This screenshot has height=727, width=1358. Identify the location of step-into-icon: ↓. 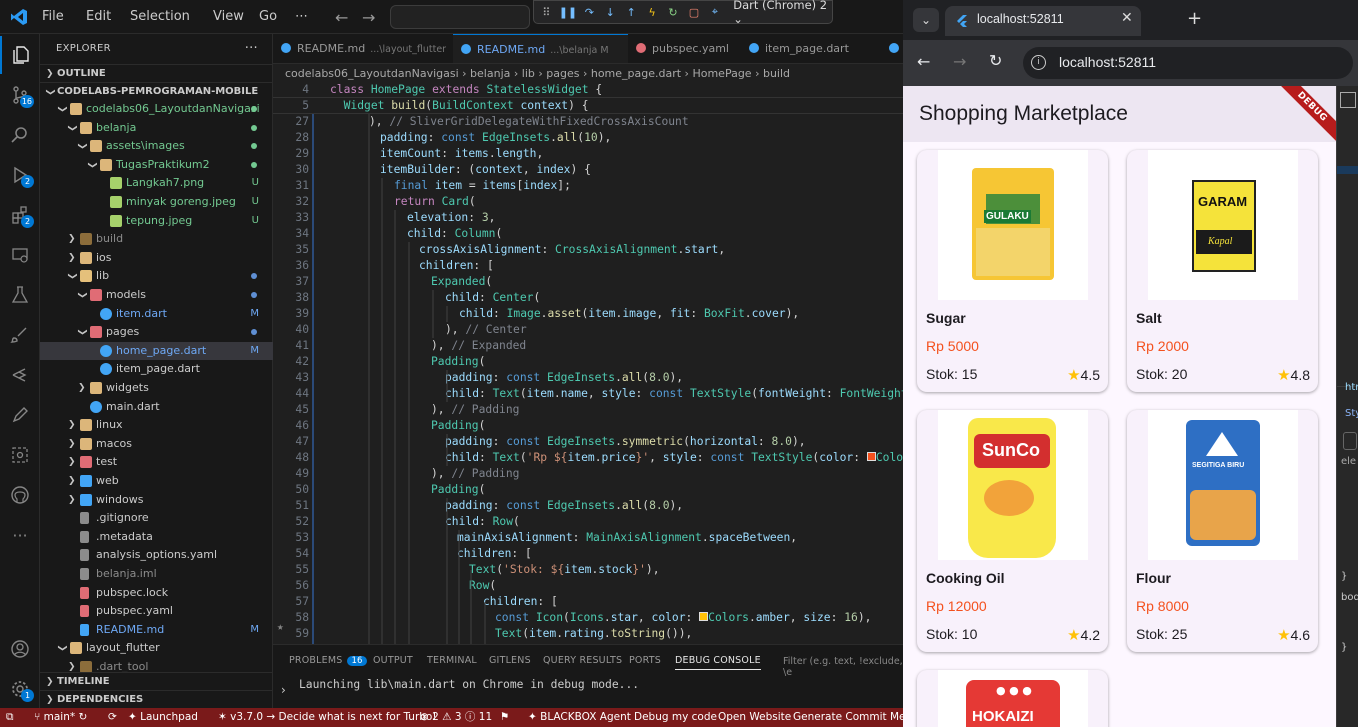
(610, 12).